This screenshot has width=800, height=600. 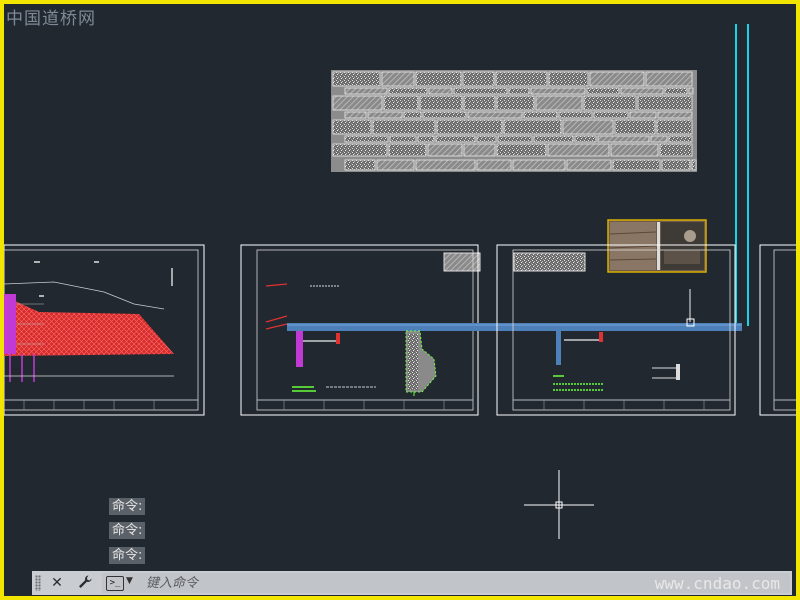 I want to click on crosshair-cursor, so click(x=559, y=504).